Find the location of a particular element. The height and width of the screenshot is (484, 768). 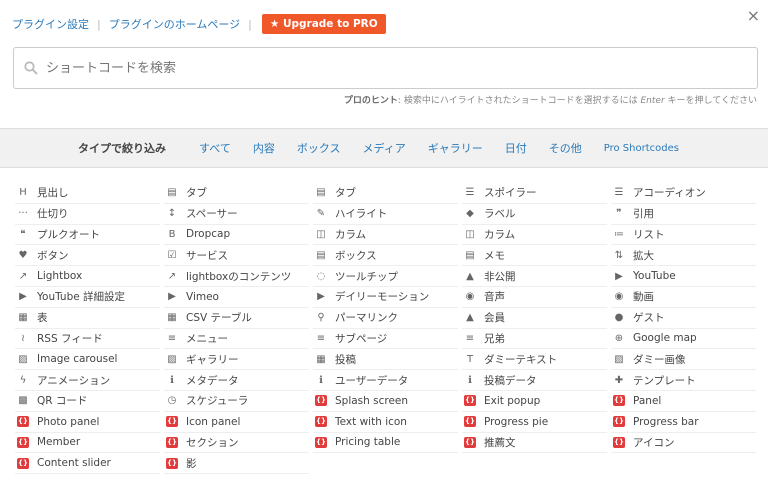

shortcode-item: ▨ Image carousel is located at coordinates (87, 360).